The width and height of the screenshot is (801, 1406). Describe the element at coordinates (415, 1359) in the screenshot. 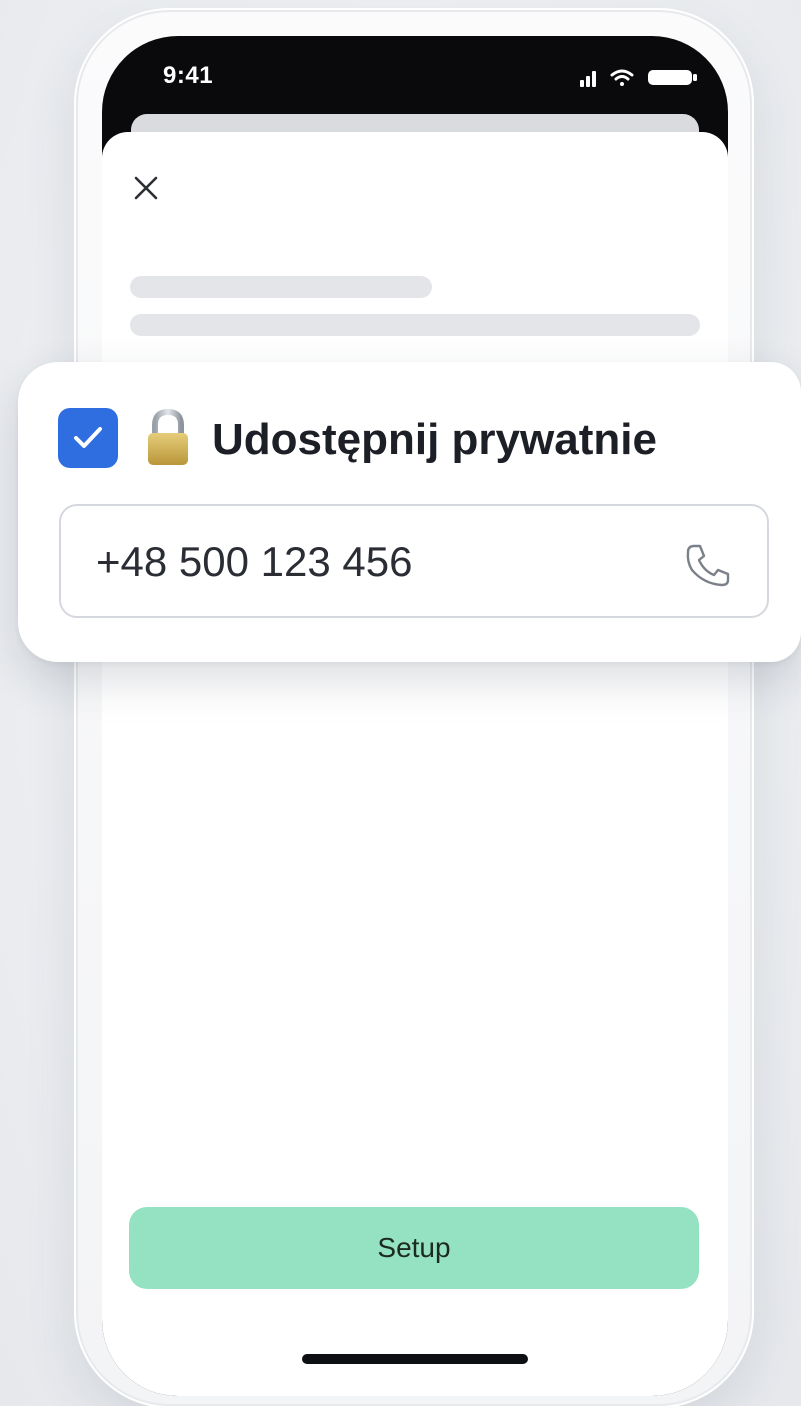

I see `home-indicator` at that location.